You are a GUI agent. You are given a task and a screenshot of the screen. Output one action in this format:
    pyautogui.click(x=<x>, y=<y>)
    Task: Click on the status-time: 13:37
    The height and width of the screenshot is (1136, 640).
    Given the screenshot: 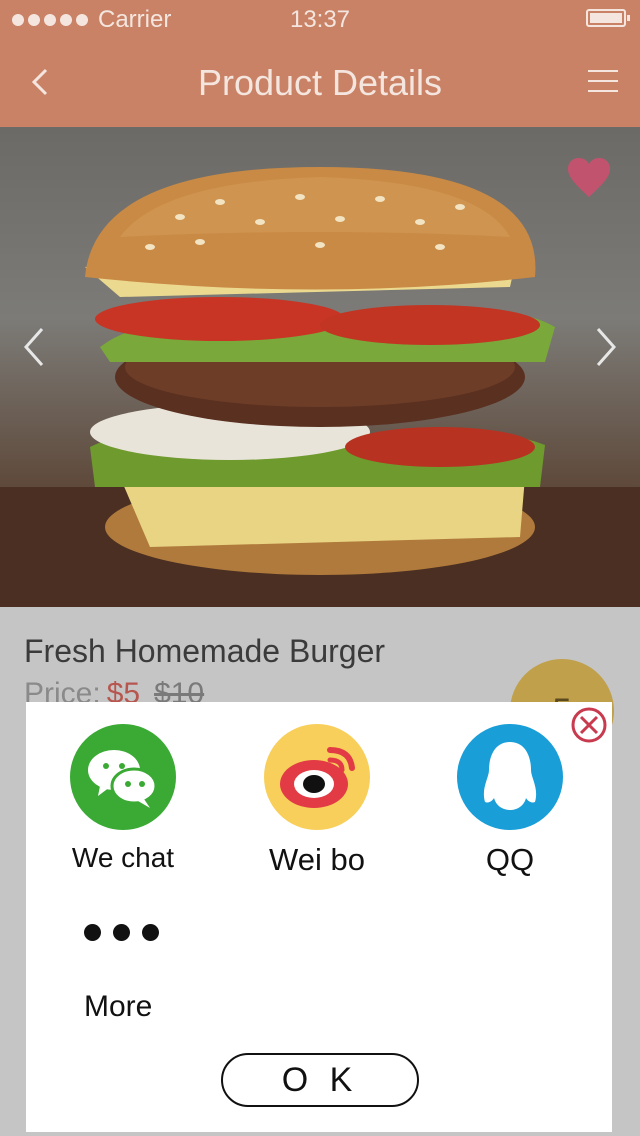 What is the action you would take?
    pyautogui.click(x=320, y=19)
    